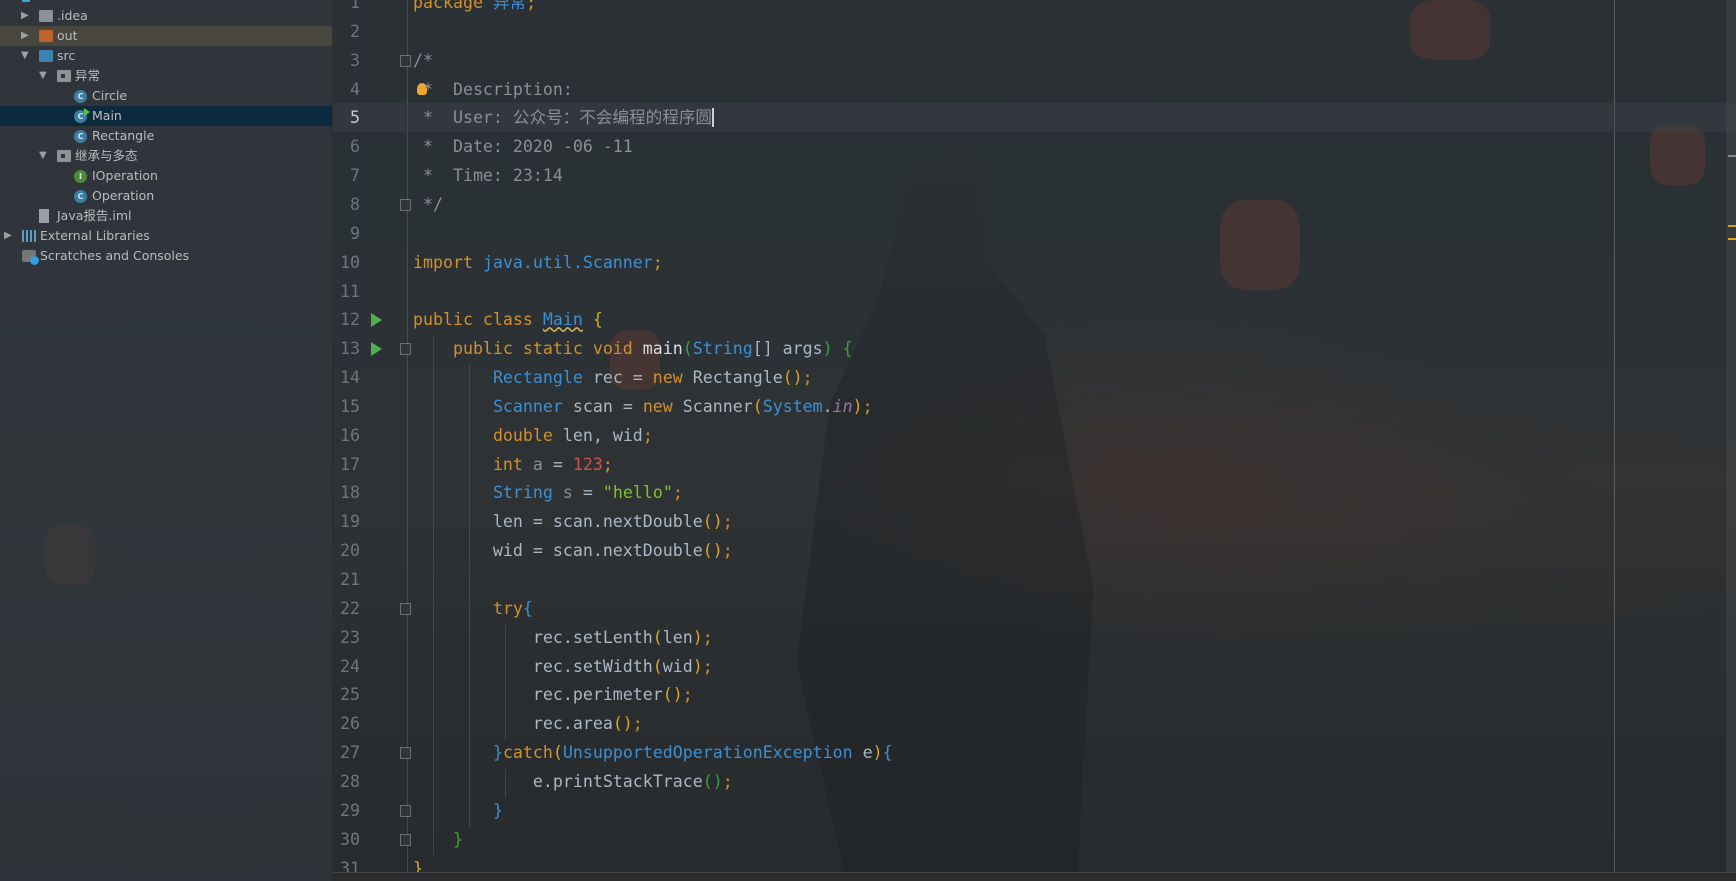  What do you see at coordinates (1034, 839) in the screenshot?
I see `code-line: 30 }` at bounding box center [1034, 839].